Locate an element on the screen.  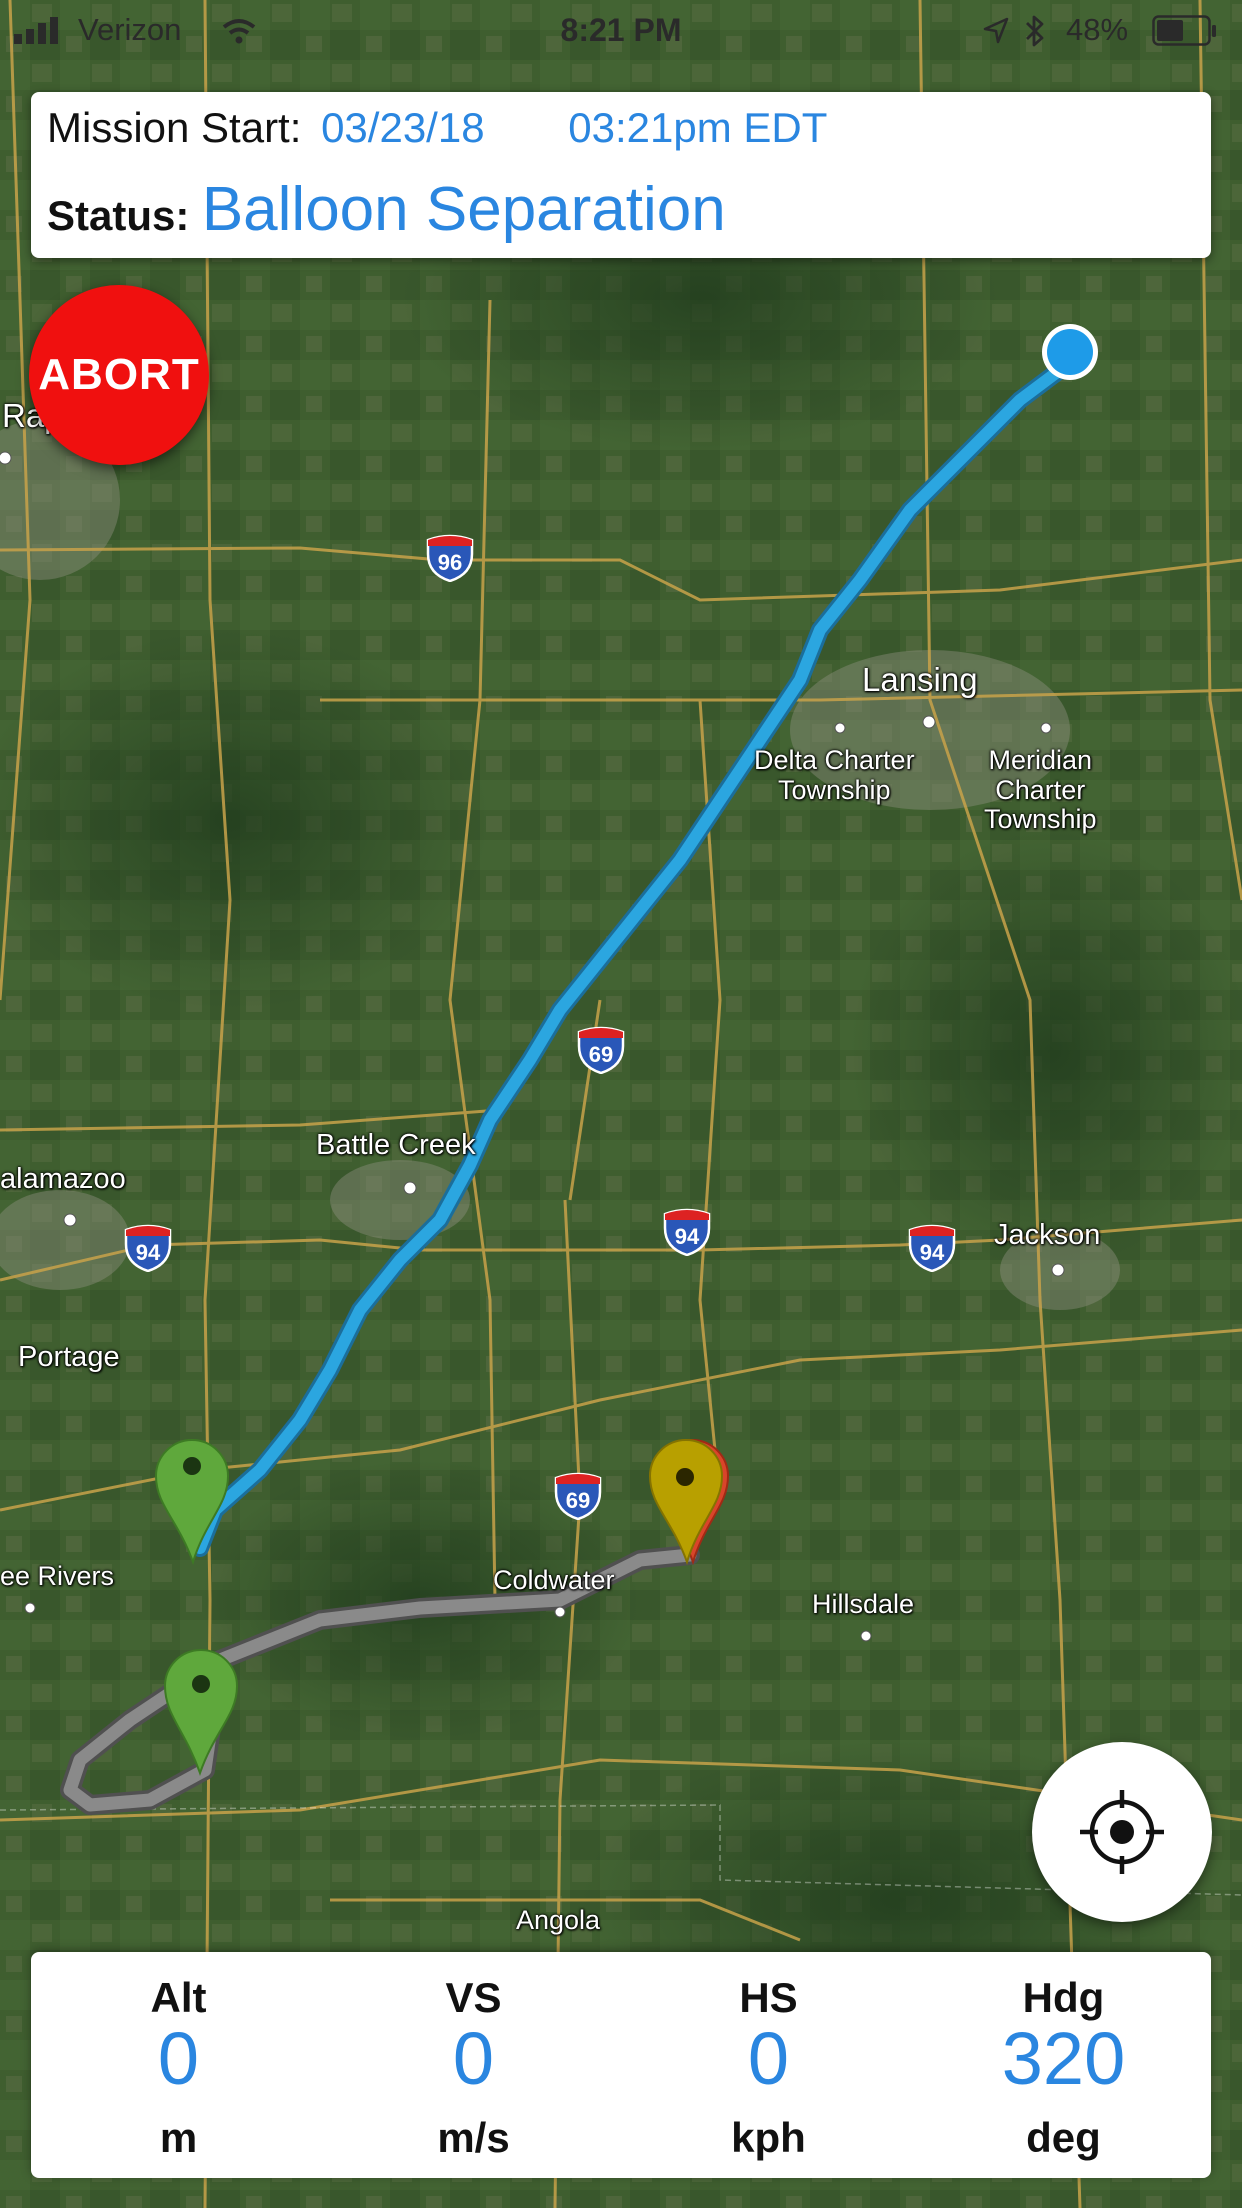
altitude-metric: Alt 0 m is located at coordinates (178, 2065).